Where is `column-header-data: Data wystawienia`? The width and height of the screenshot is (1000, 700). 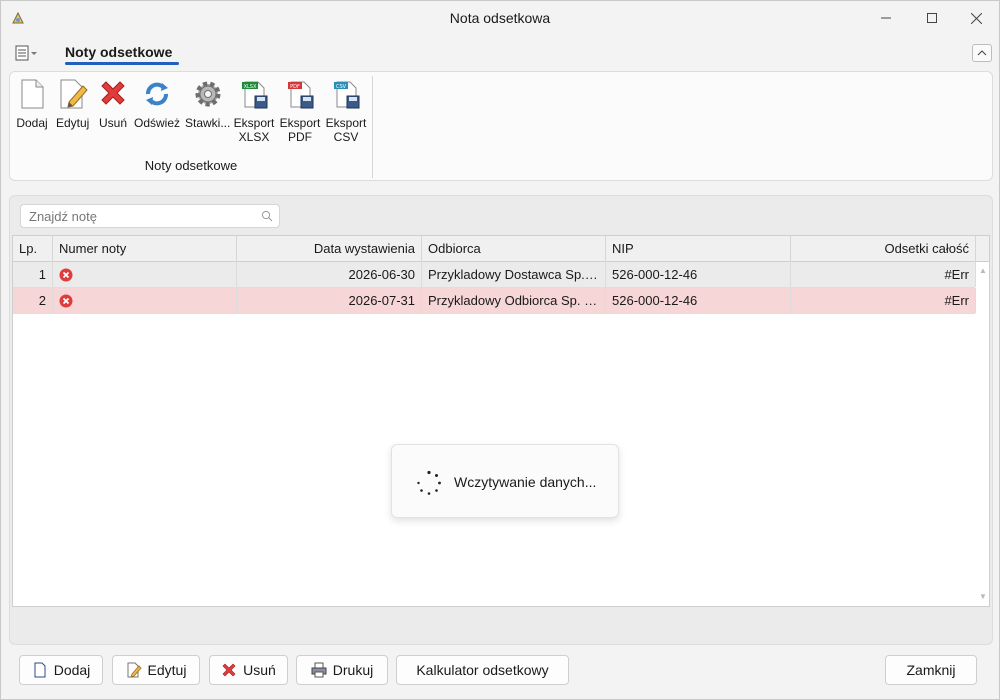 column-header-data: Data wystawienia is located at coordinates (329, 249).